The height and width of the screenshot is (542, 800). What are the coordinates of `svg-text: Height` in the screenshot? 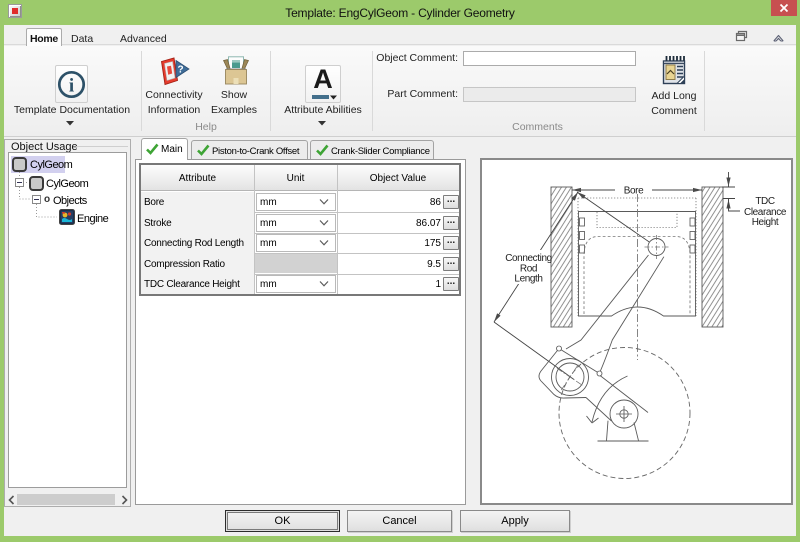 It's located at (765, 222).